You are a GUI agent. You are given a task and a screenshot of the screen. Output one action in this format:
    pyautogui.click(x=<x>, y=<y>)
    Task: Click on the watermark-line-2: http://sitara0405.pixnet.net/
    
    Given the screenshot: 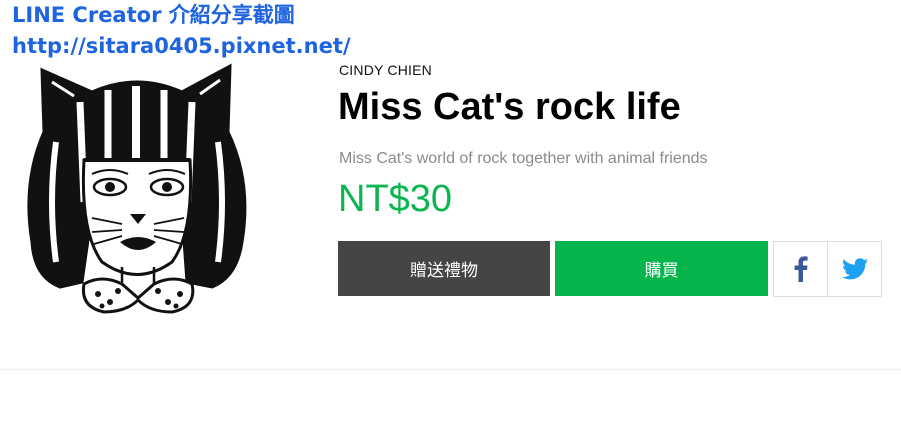 What is the action you would take?
    pyautogui.click(x=181, y=46)
    